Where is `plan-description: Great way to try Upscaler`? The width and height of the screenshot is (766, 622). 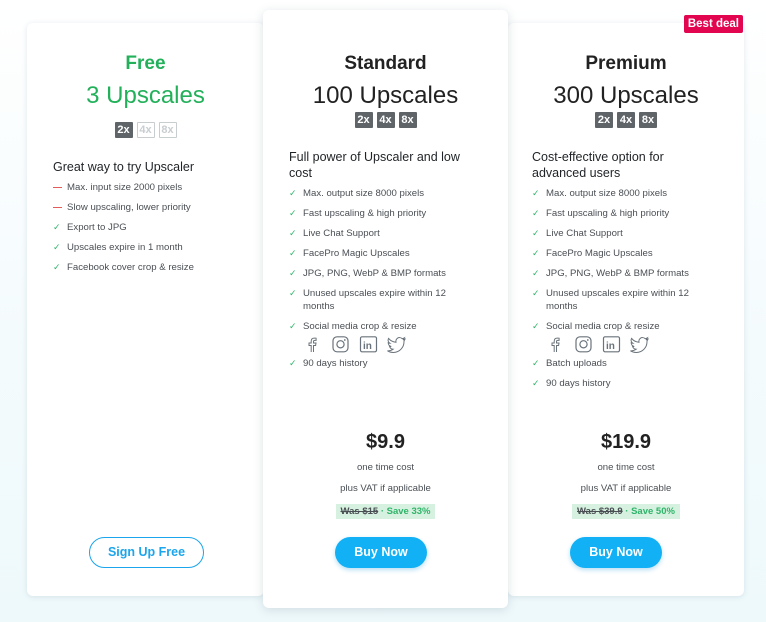
plan-description: Great way to try Upscaler is located at coordinates (124, 167).